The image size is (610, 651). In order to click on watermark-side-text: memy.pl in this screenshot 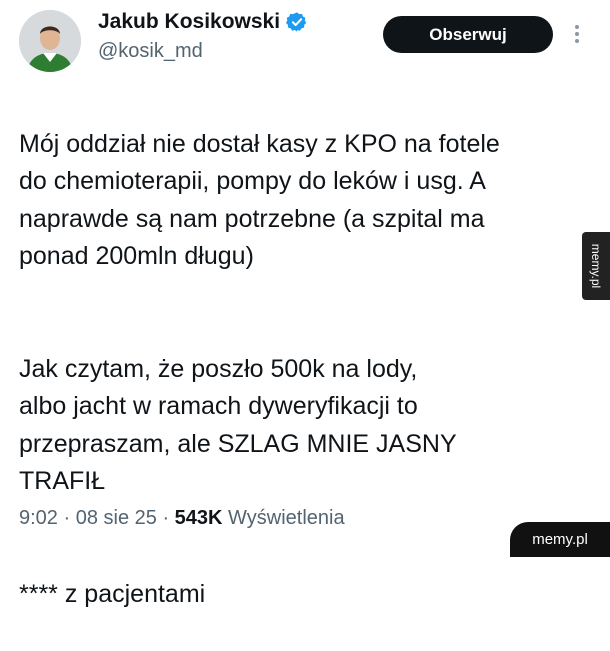, I will do `click(596, 266)`.